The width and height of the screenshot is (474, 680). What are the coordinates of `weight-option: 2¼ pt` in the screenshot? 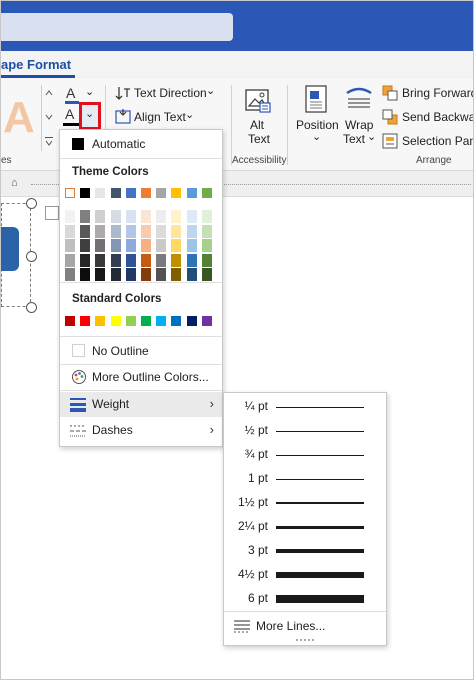 It's located at (305, 527).